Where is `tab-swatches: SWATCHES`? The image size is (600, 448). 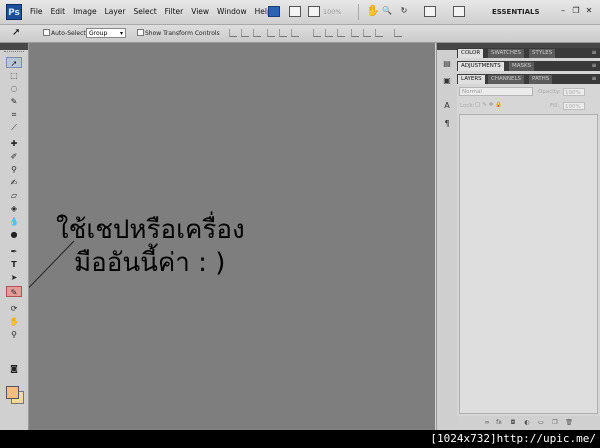 tab-swatches: SWATCHES is located at coordinates (506, 53).